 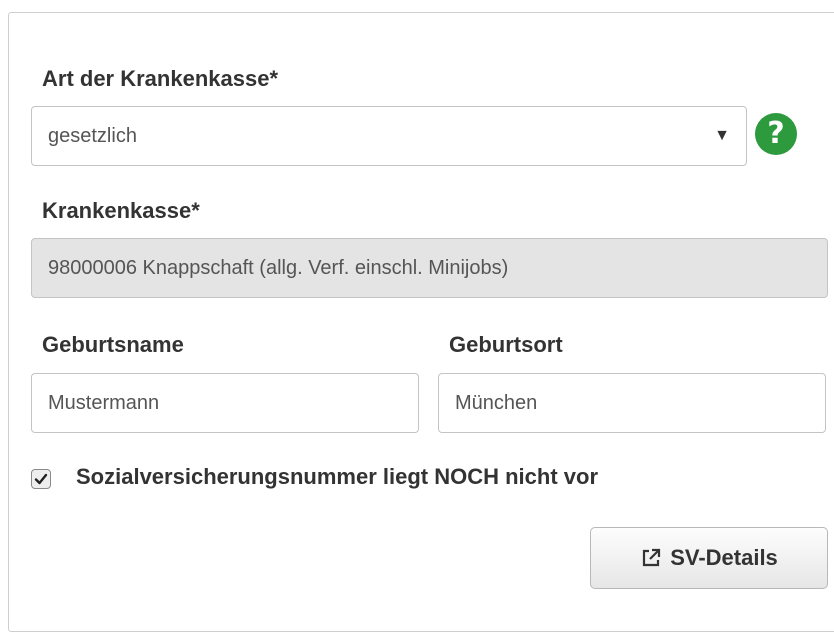 I want to click on checkmark-icon, so click(x=41, y=479).